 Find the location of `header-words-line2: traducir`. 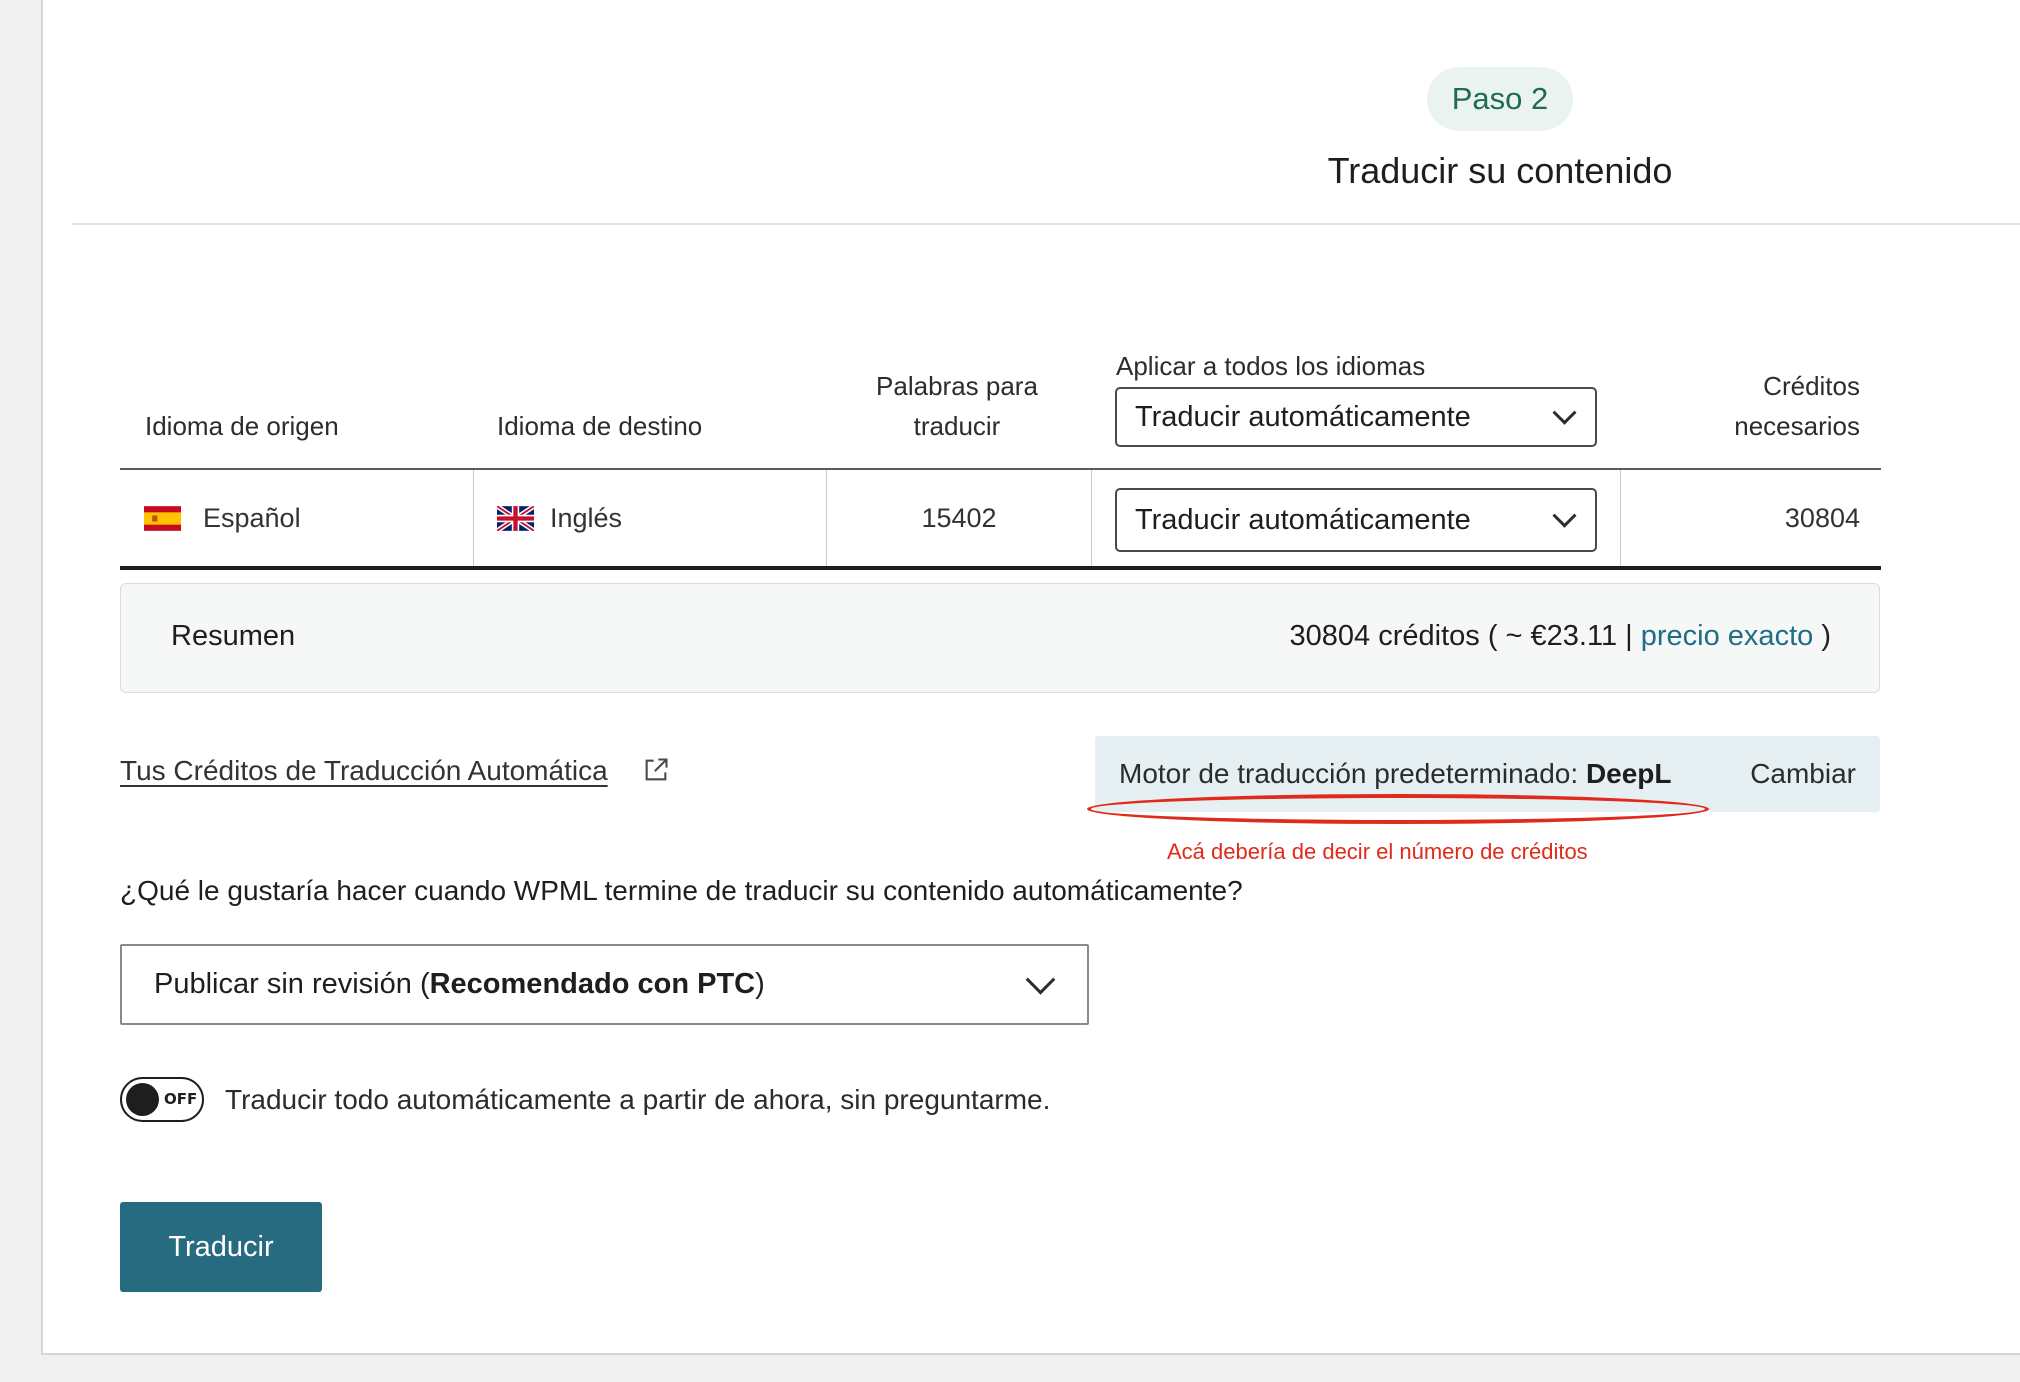

header-words-line2: traducir is located at coordinates (957, 426).